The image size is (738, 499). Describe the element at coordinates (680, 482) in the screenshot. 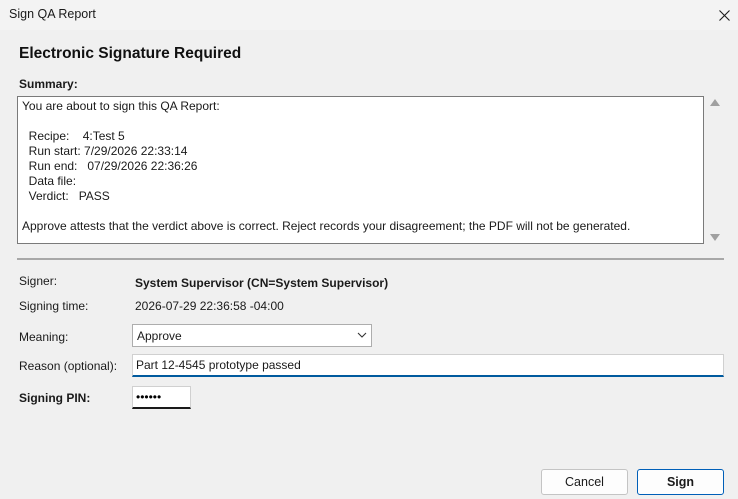

I see `sign-button: Sign` at that location.